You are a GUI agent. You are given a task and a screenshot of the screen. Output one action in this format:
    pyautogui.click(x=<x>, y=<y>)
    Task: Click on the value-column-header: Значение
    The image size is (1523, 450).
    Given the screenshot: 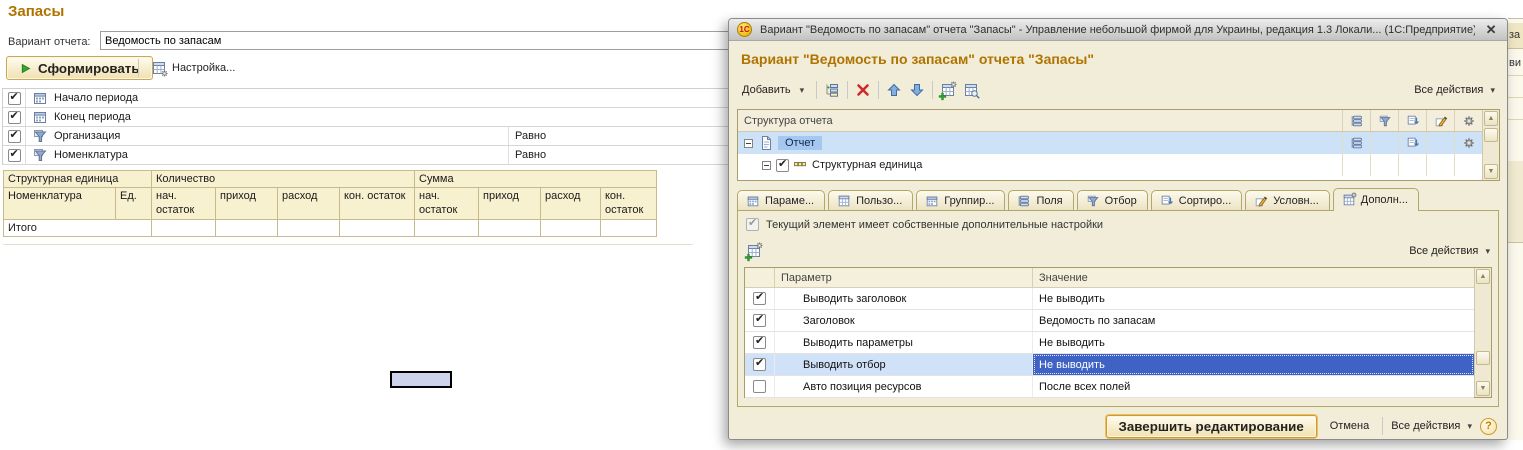 What is the action you would take?
    pyautogui.click(x=1063, y=277)
    